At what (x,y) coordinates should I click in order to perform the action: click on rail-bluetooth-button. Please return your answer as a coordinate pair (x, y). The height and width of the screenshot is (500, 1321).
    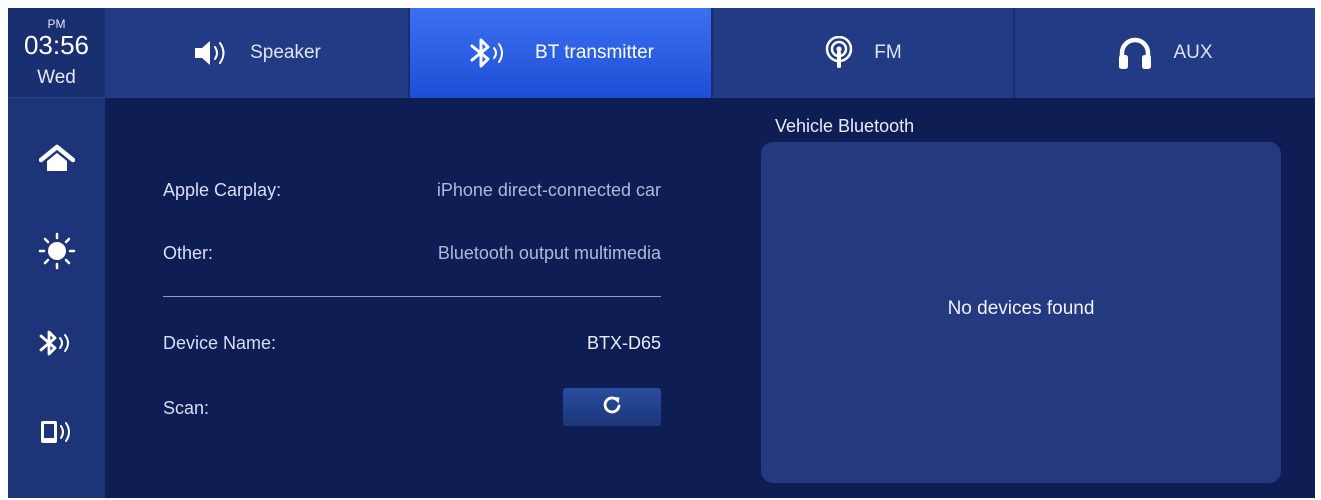
    Looking at the image, I should click on (56, 343).